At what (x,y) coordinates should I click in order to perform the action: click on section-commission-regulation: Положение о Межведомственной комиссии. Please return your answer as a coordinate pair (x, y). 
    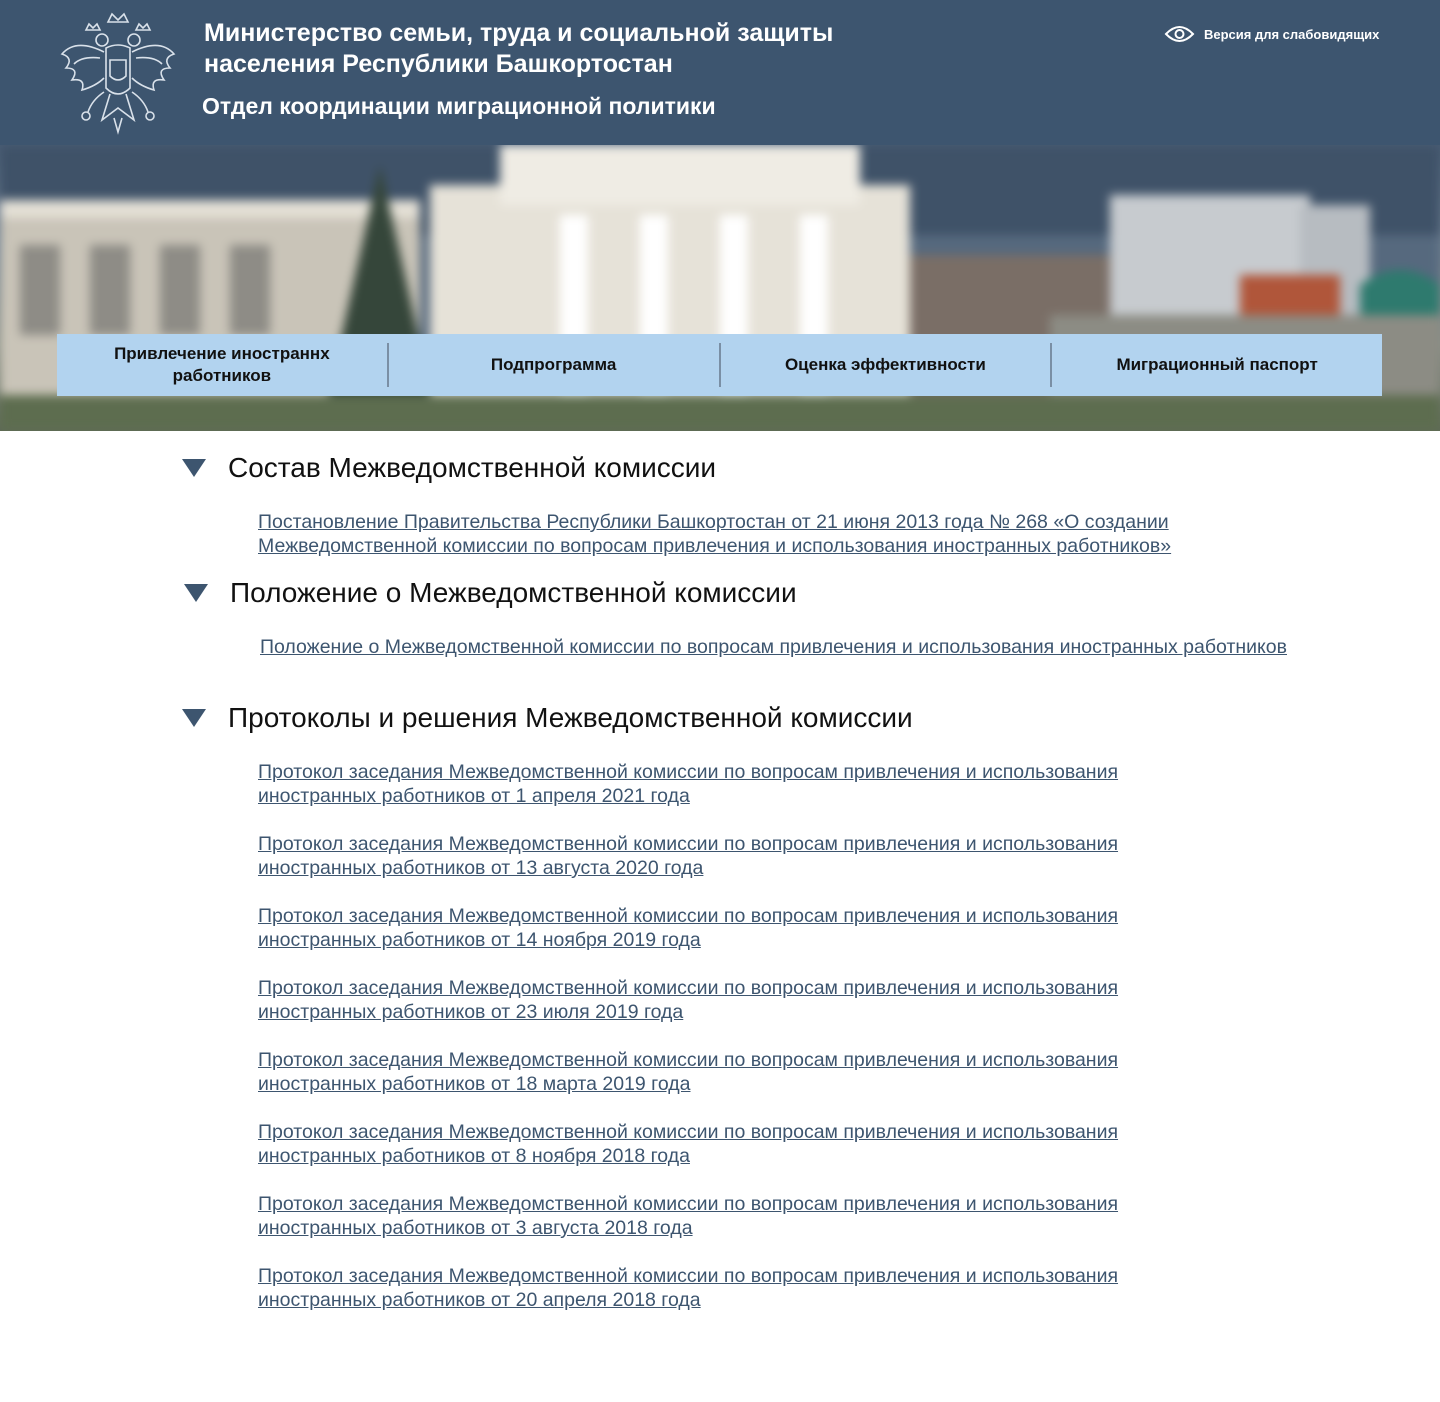
    Looking at the image, I should click on (490, 593).